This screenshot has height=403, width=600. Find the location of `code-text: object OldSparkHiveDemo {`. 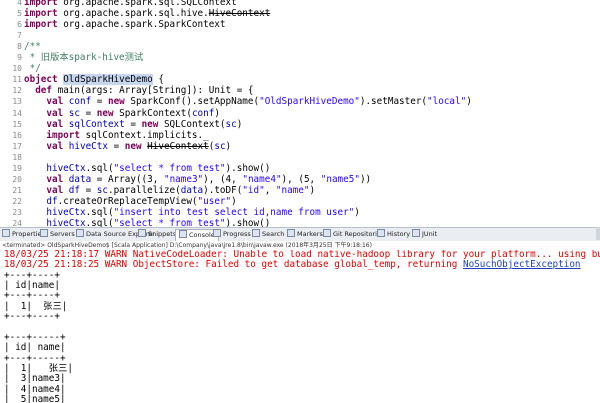

code-text: object OldSparkHiveDemo { is located at coordinates (94, 80).